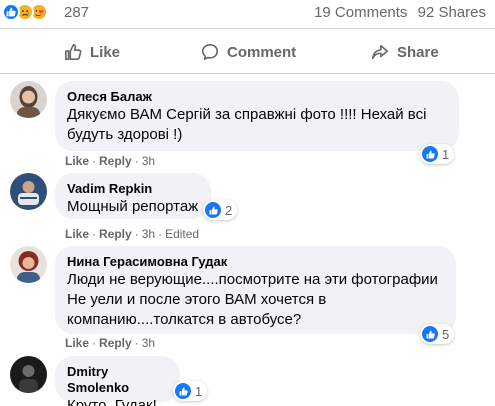 The image size is (495, 406). Describe the element at coordinates (210, 52) in the screenshot. I see `comment-bubble-icon` at that location.